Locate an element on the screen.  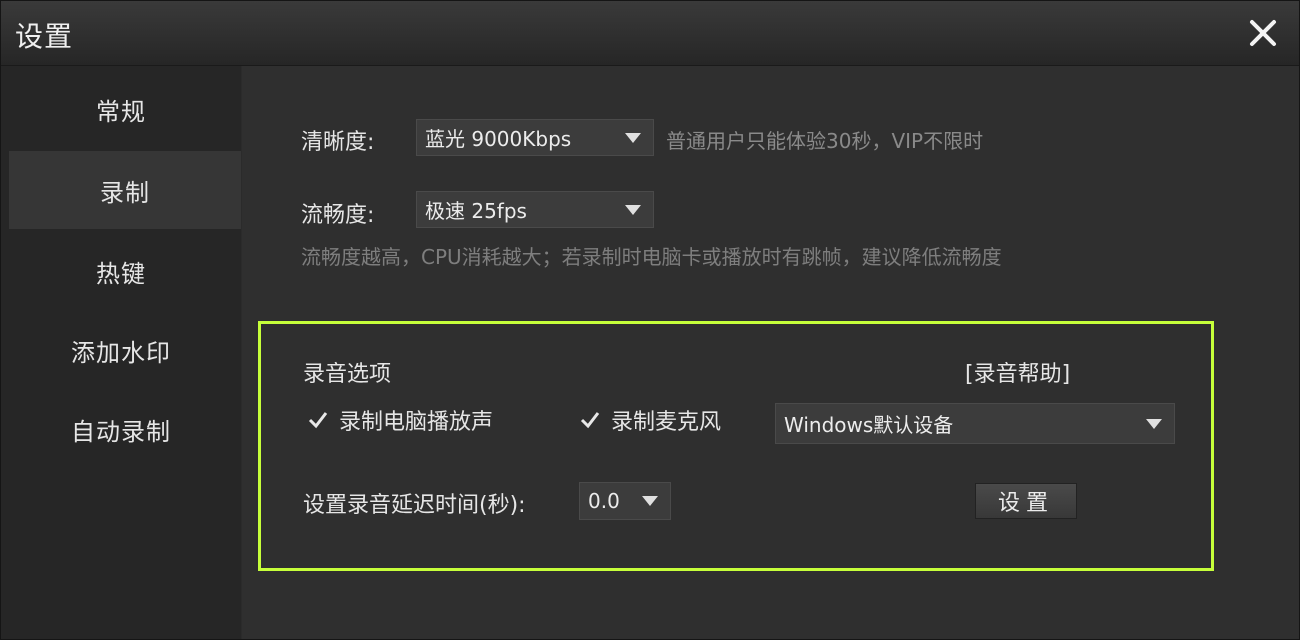
record-microphone-checkbox: 录制麦克风 is located at coordinates (650, 420).